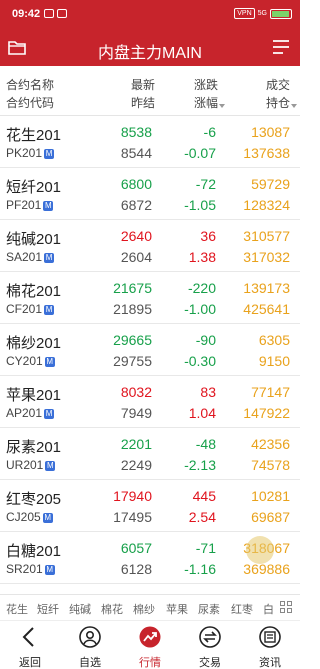  What do you see at coordinates (266, 288) in the screenshot?
I see `volume: 139173` at bounding box center [266, 288].